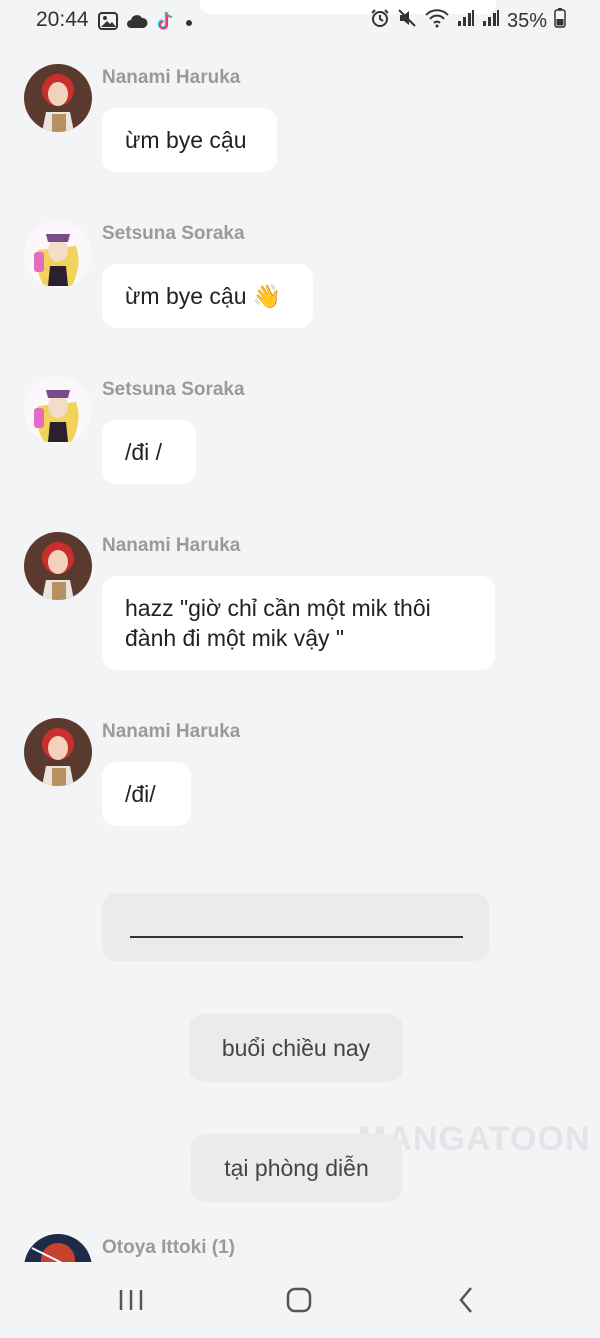  I want to click on alarm-icon, so click(380, 21).